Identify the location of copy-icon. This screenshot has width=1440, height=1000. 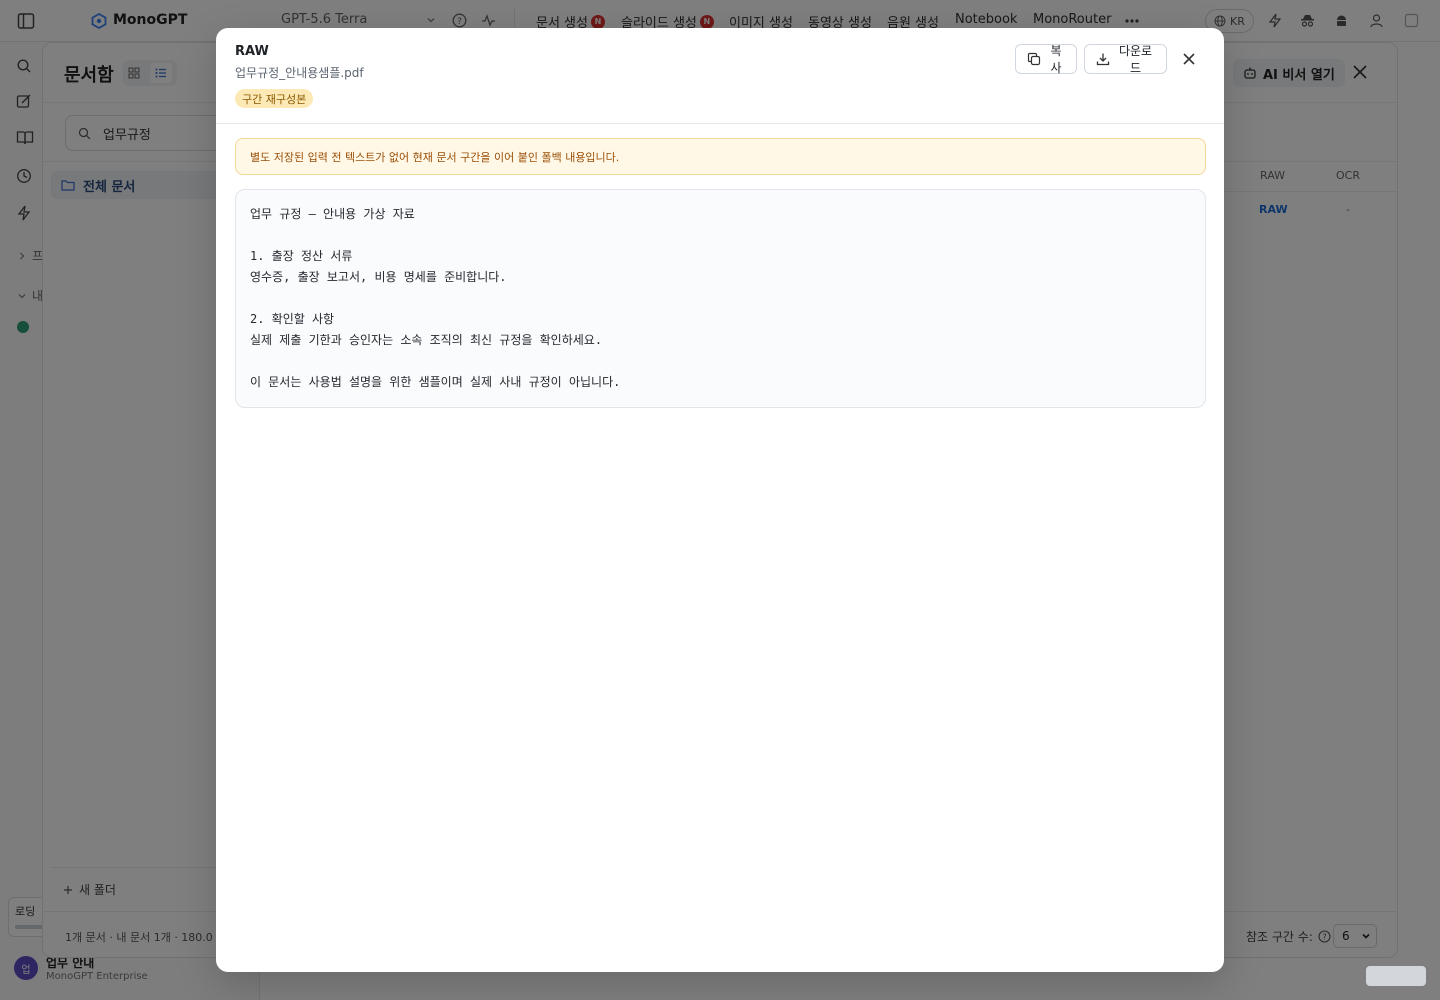
(1034, 59).